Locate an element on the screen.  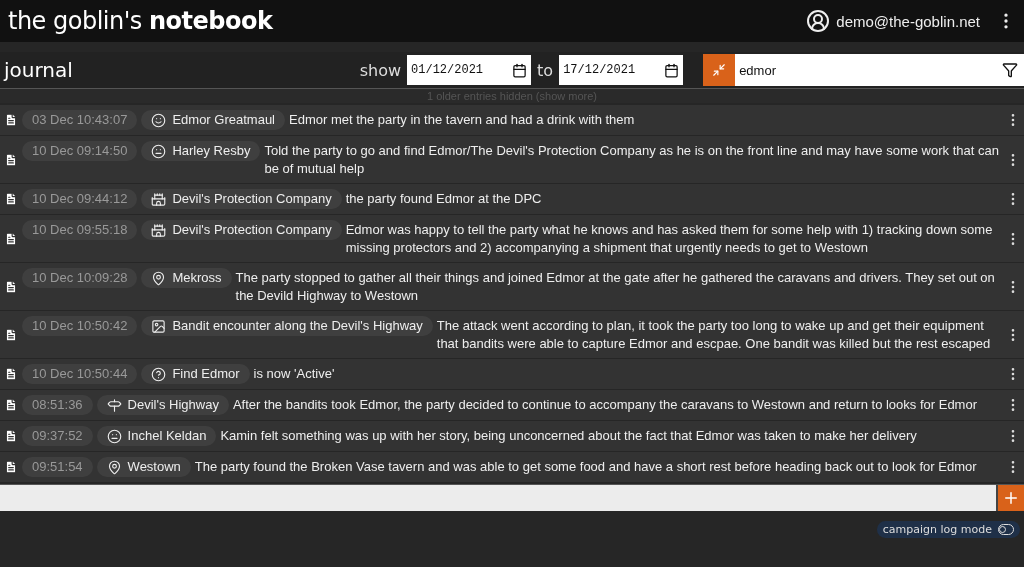
entry-text: the party found Edmor at the DPC is located at coordinates (444, 199).